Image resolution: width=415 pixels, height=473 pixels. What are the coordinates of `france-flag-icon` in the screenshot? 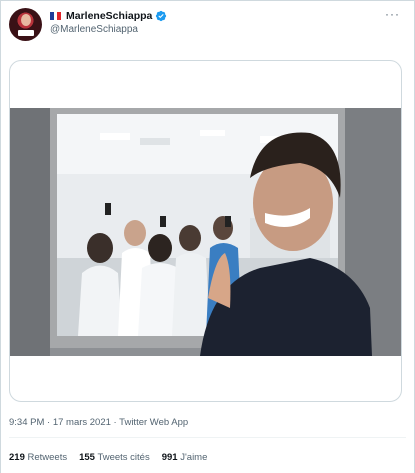 It's located at (56, 16).